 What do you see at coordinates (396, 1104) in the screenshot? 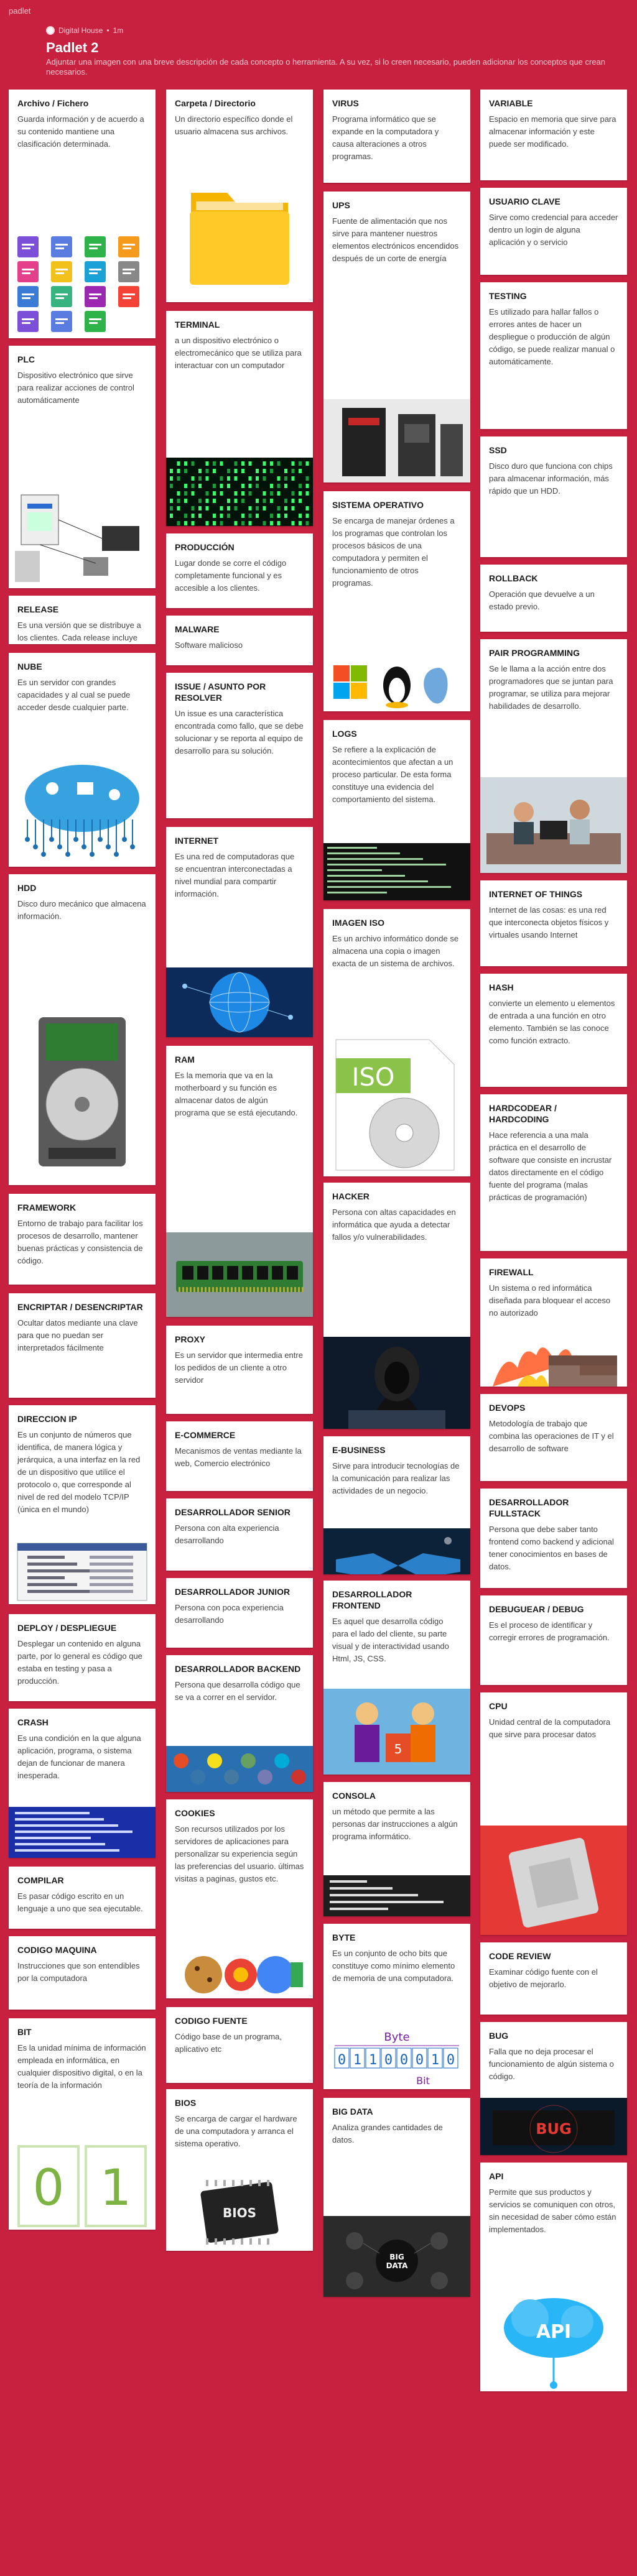
I see `attachment-image-iso: ISO` at bounding box center [396, 1104].